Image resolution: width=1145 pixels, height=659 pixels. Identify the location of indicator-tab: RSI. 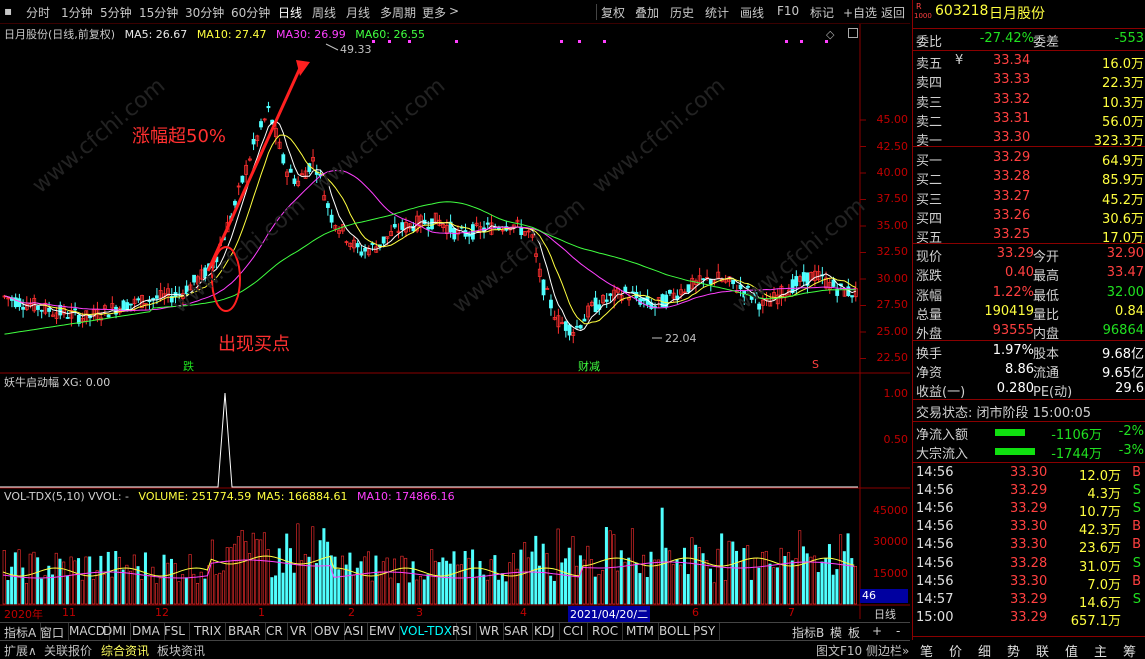
(462, 632).